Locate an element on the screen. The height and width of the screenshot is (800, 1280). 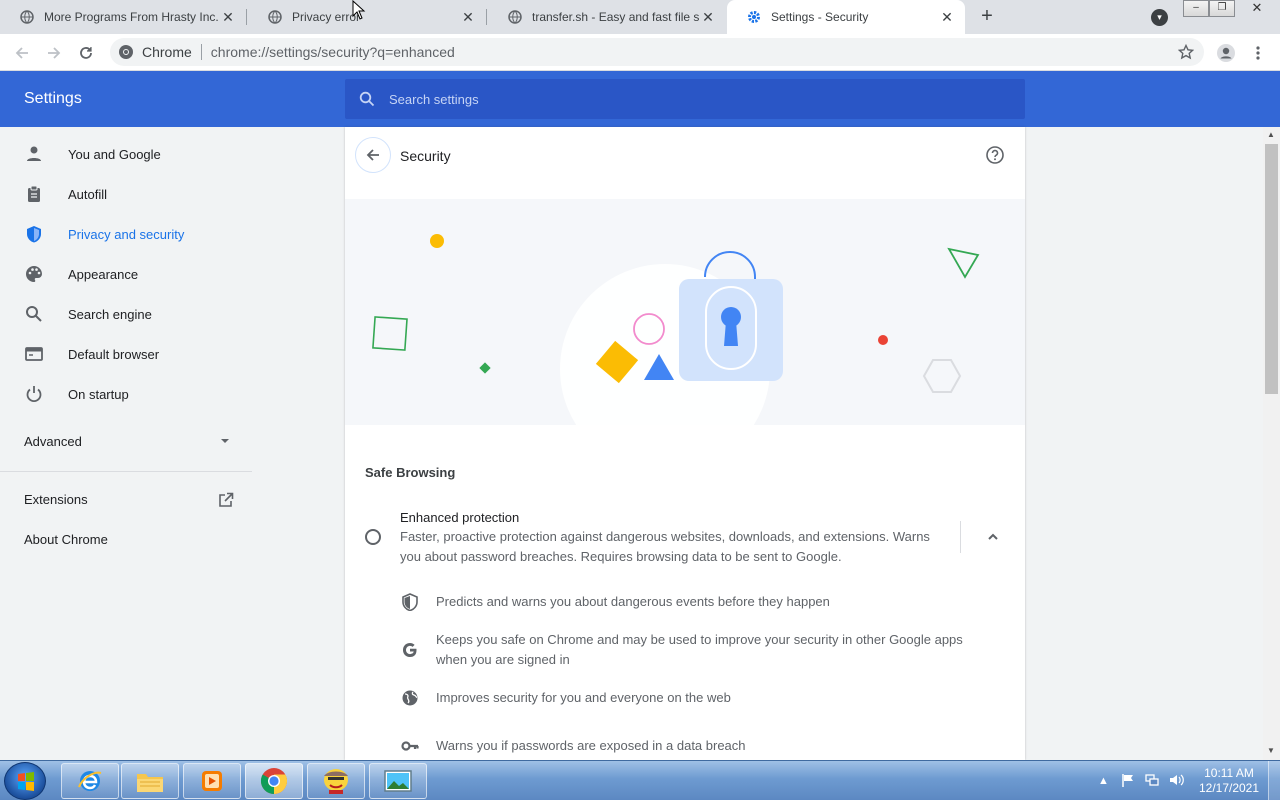
person-icon is located at coordinates (34, 154).